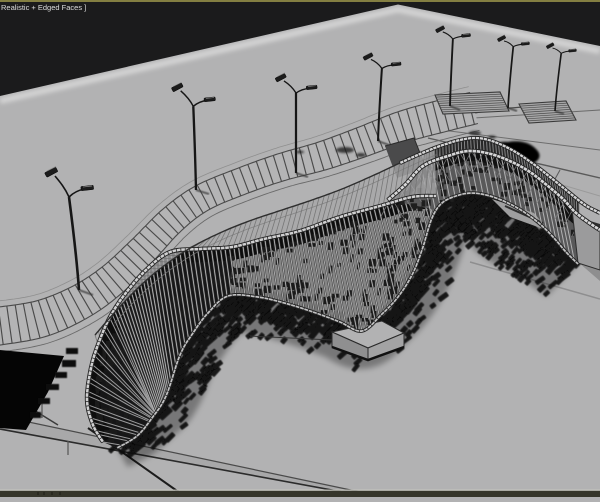 This screenshot has width=600, height=502. I want to click on svg-text: Realistic + Edged Faces ], so click(43, 7).